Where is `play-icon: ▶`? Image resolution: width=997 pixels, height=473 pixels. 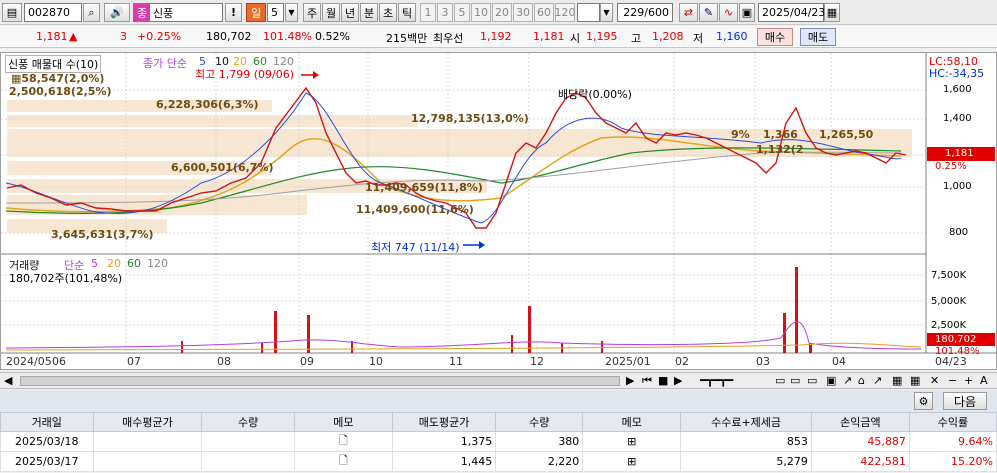 play-icon: ▶ is located at coordinates (678, 380).